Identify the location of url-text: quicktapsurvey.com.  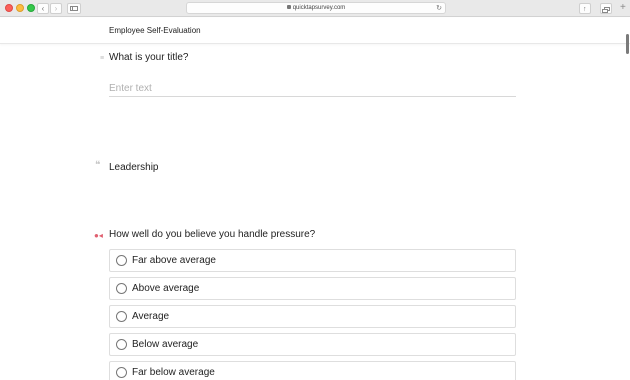
(319, 8).